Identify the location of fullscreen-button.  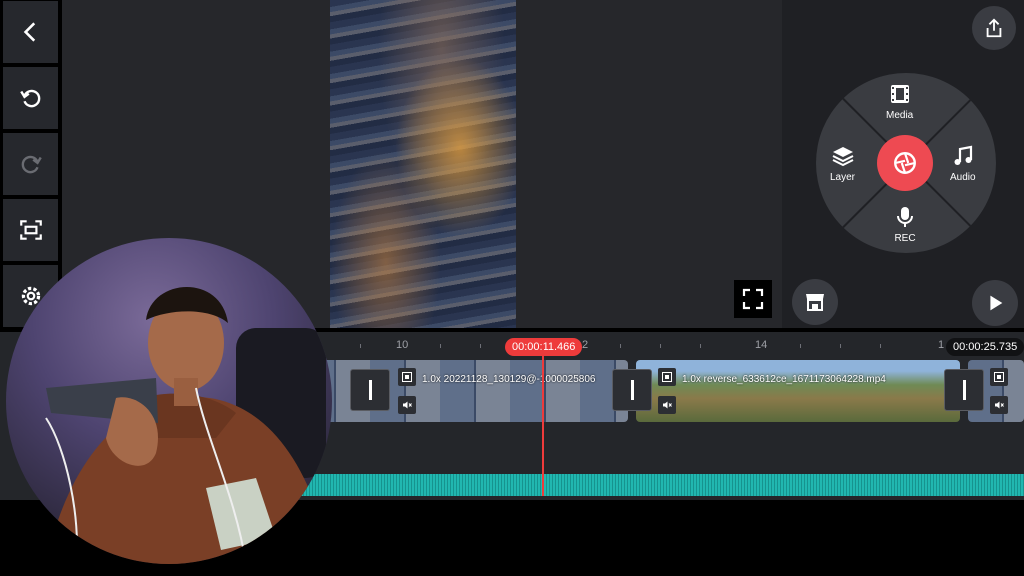
(753, 299).